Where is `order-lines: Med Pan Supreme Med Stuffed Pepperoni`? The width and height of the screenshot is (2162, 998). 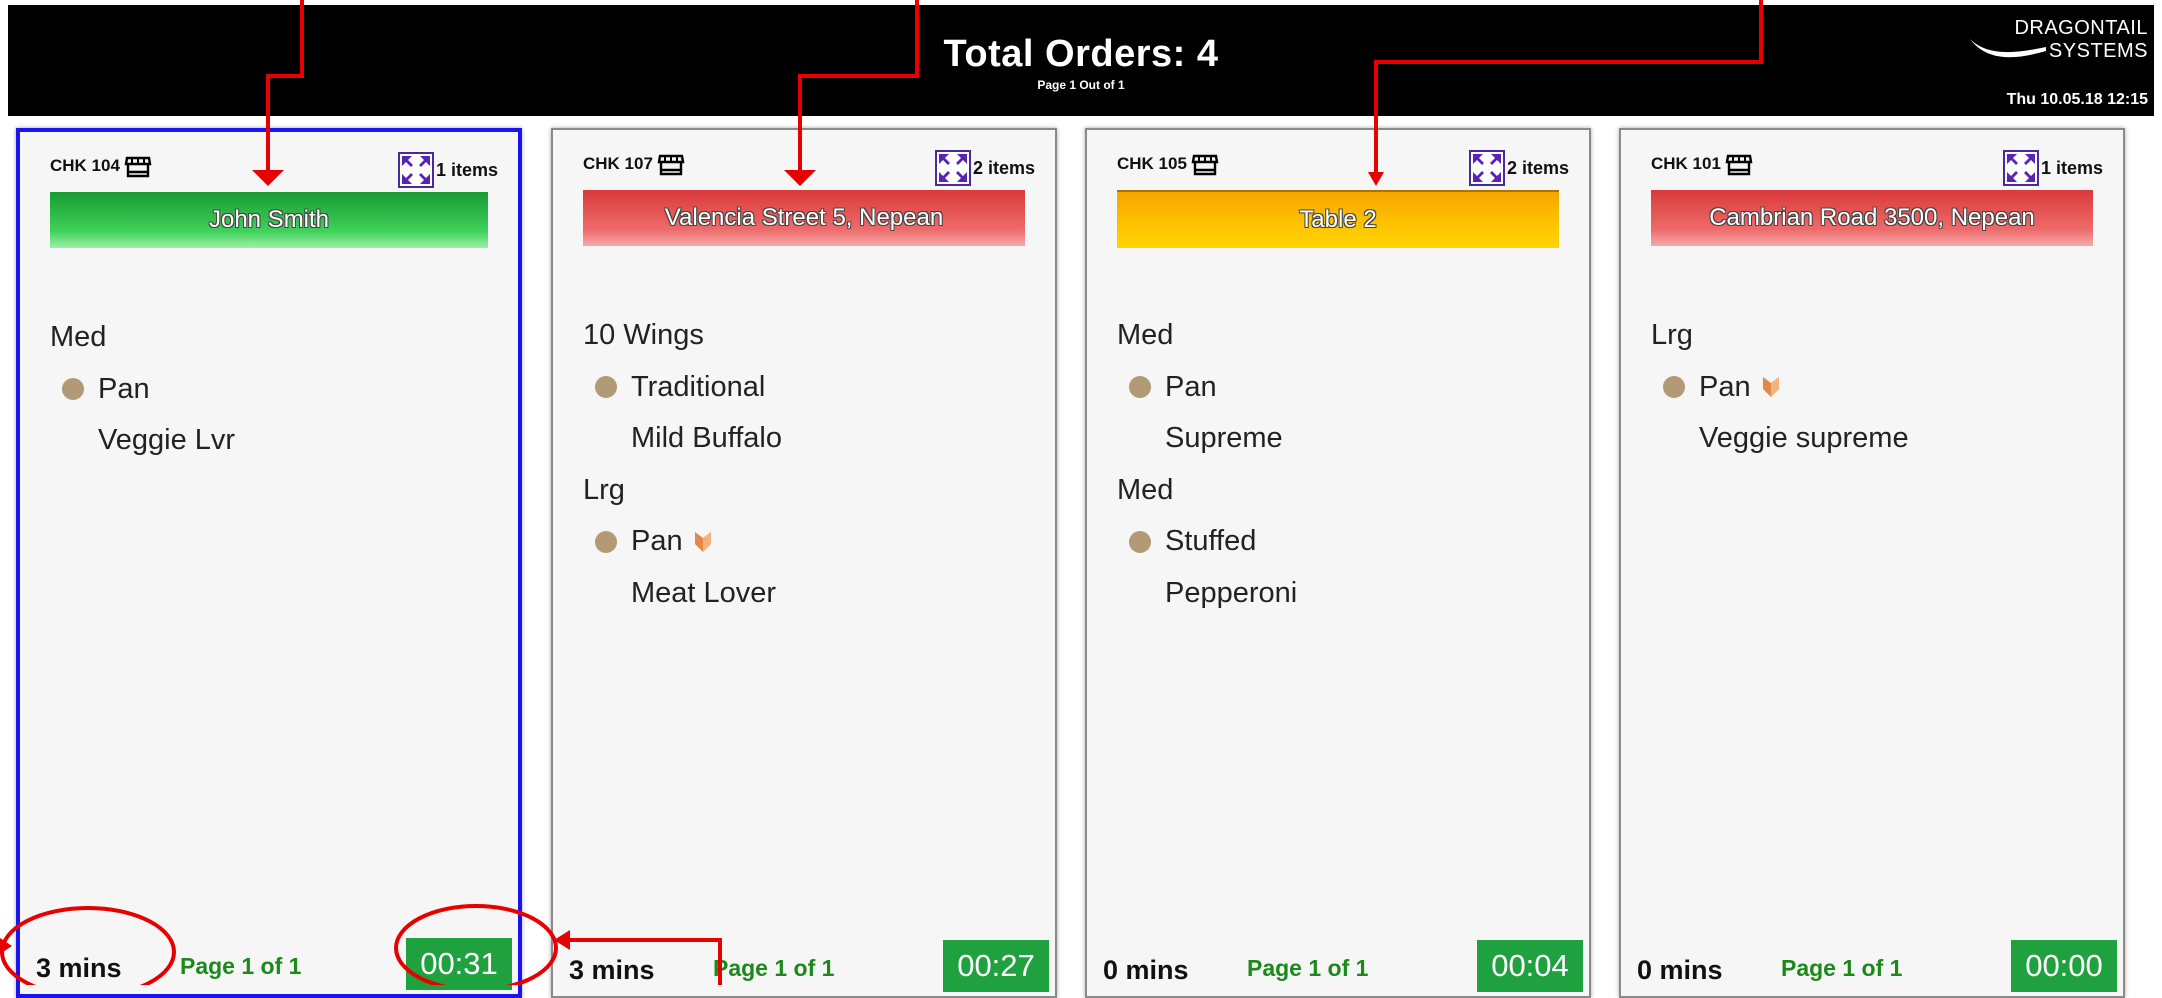 order-lines: Med Pan Supreme Med Stuffed Pepperoni is located at coordinates (1343, 464).